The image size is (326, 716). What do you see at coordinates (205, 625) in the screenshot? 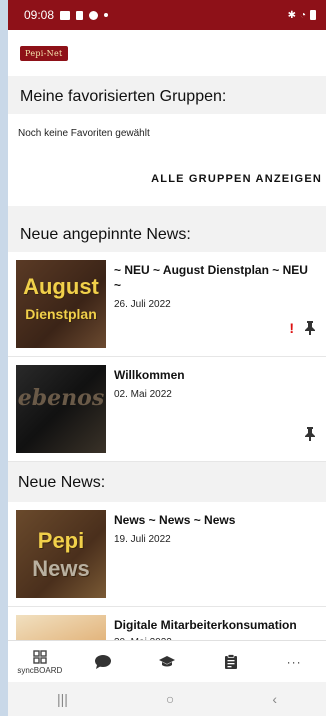
I see `news-title: Digitale Mitarbeiterkonsumation` at bounding box center [205, 625].